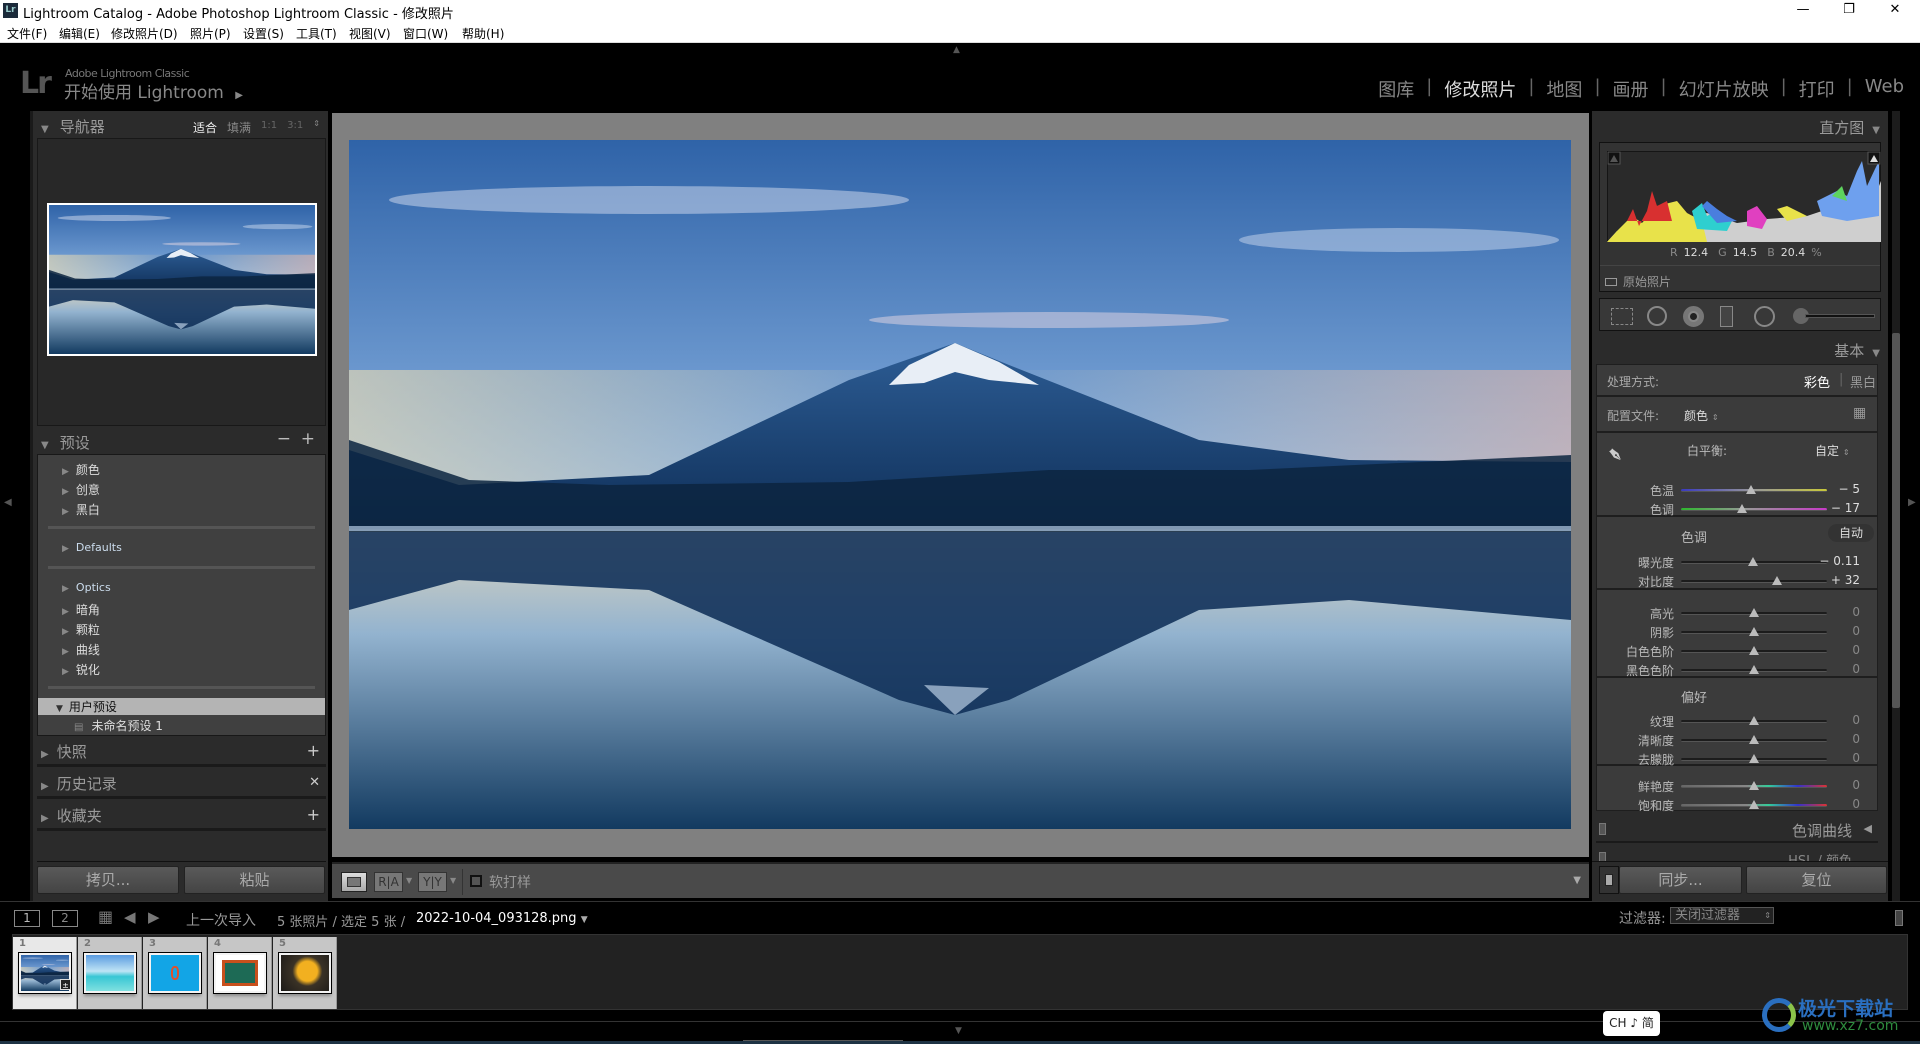 This screenshot has width=1920, height=1044. Describe the element at coordinates (1480, 89) in the screenshot. I see `module-develop: 修改照片` at that location.